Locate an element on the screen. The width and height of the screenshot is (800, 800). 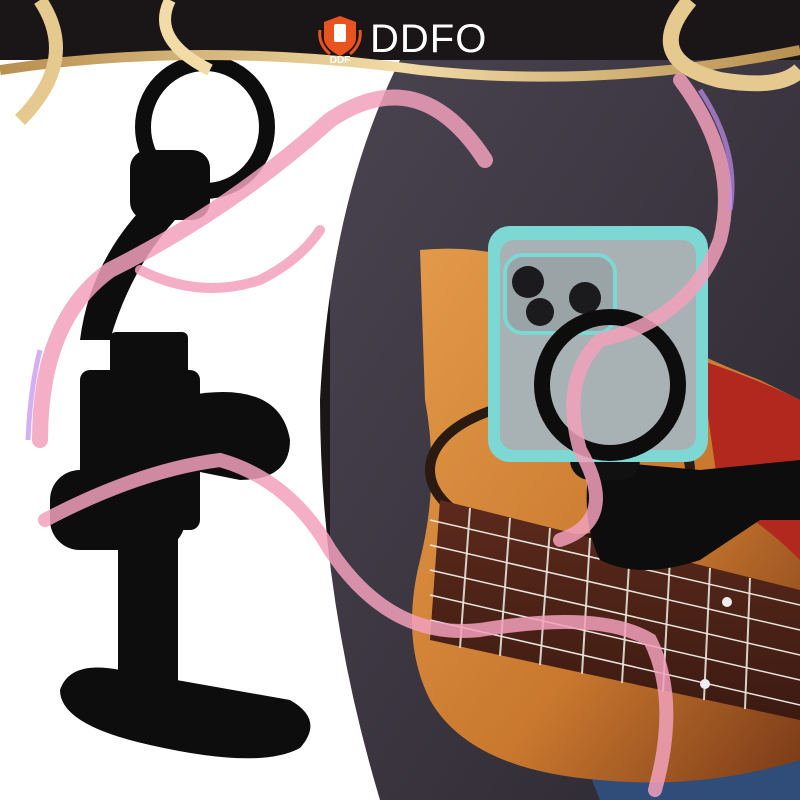
brand-header: DDF DDFO is located at coordinates (402, 39).